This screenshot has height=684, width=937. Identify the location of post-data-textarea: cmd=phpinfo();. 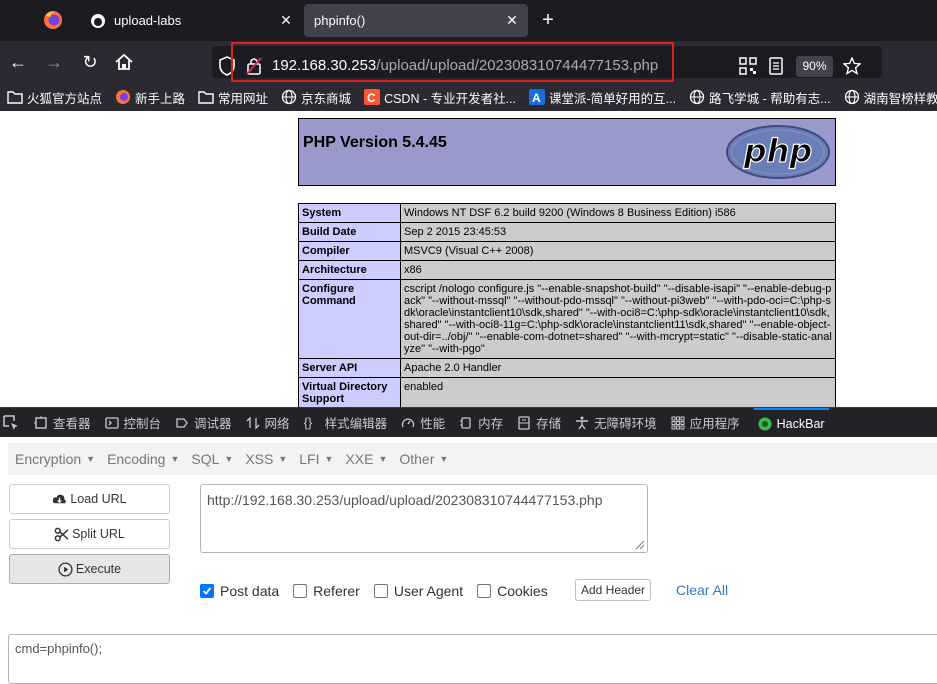
(472, 659).